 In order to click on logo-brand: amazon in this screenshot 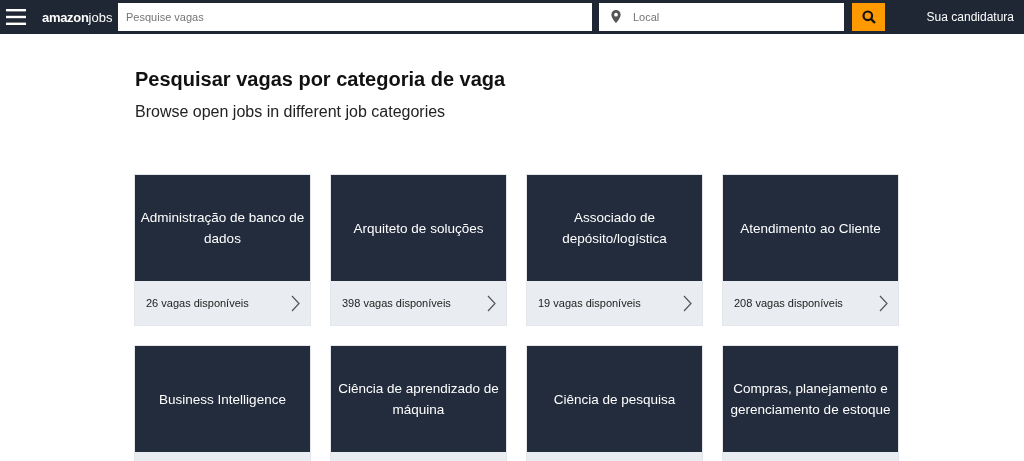, I will do `click(65, 17)`.